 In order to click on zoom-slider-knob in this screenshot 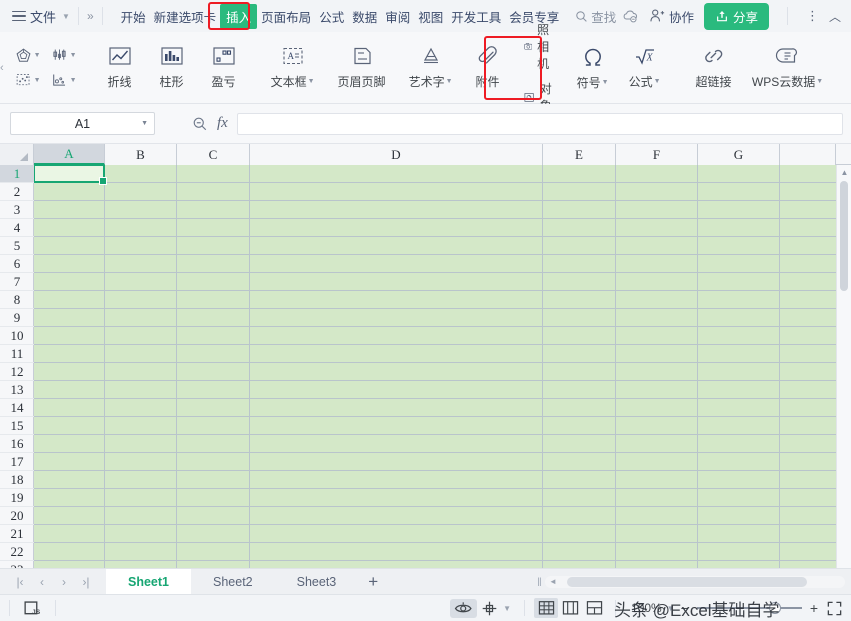, I will do `click(774, 608)`.